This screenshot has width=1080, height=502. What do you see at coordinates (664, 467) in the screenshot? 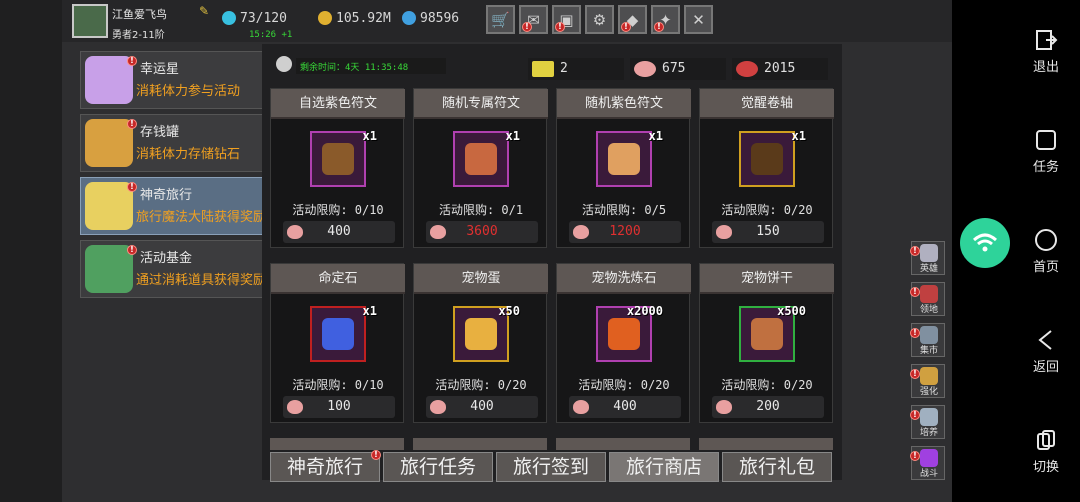
I see `tab-3: 旅行商店` at bounding box center [664, 467].